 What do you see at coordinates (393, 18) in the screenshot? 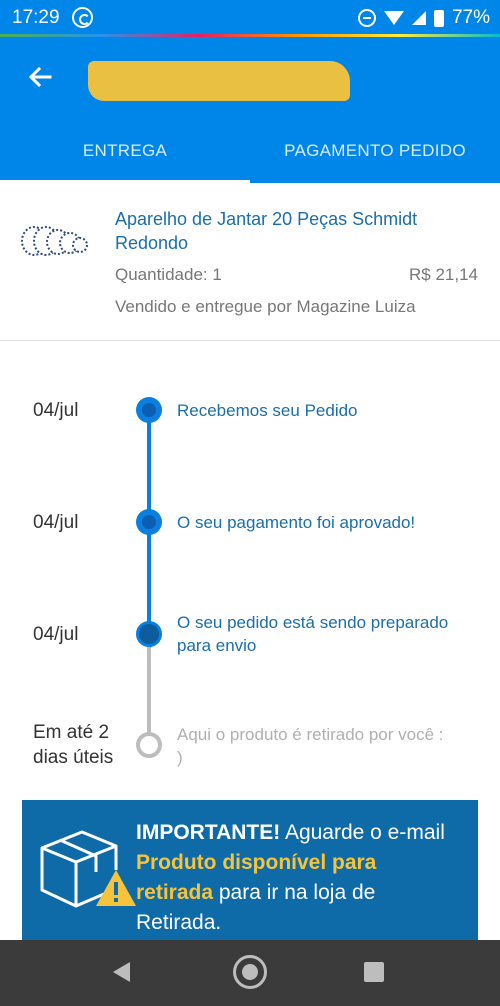
I see `wifi-icon` at bounding box center [393, 18].